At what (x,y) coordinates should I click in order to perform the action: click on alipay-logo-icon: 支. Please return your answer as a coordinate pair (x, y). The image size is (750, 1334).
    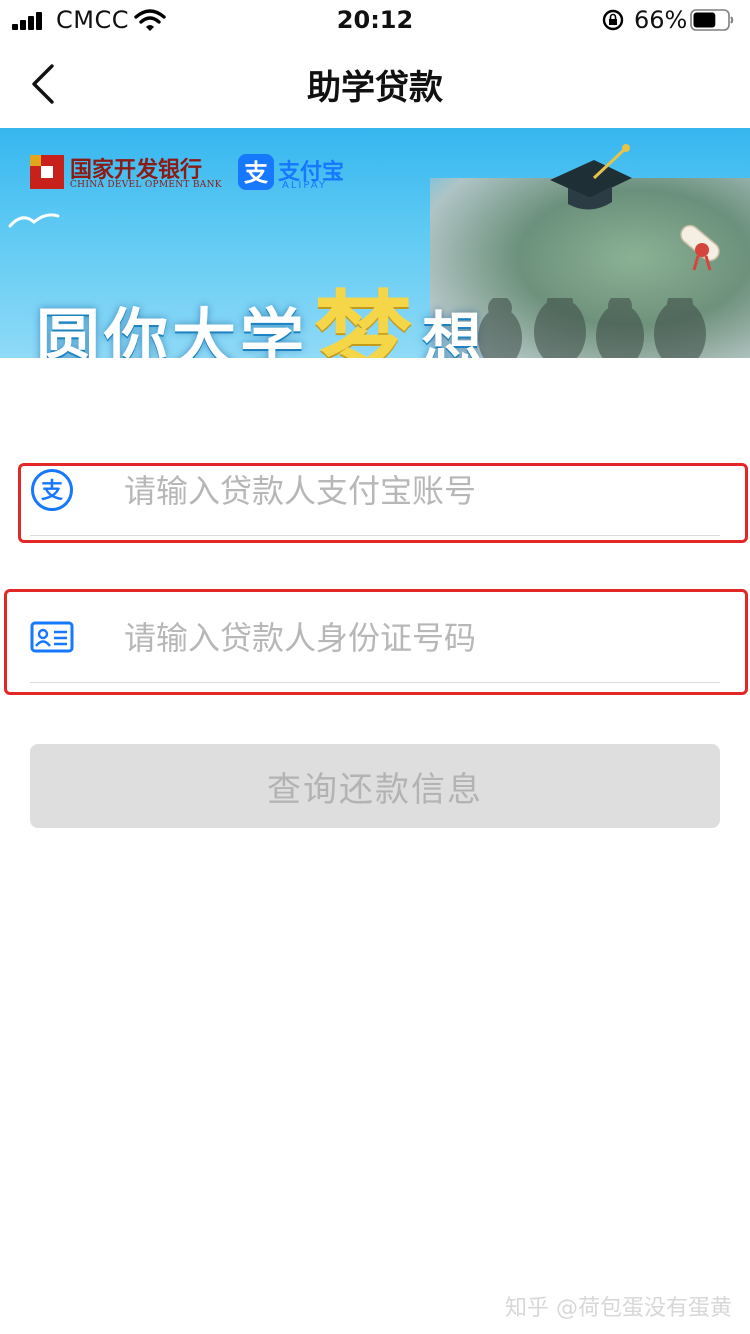
    Looking at the image, I should click on (256, 172).